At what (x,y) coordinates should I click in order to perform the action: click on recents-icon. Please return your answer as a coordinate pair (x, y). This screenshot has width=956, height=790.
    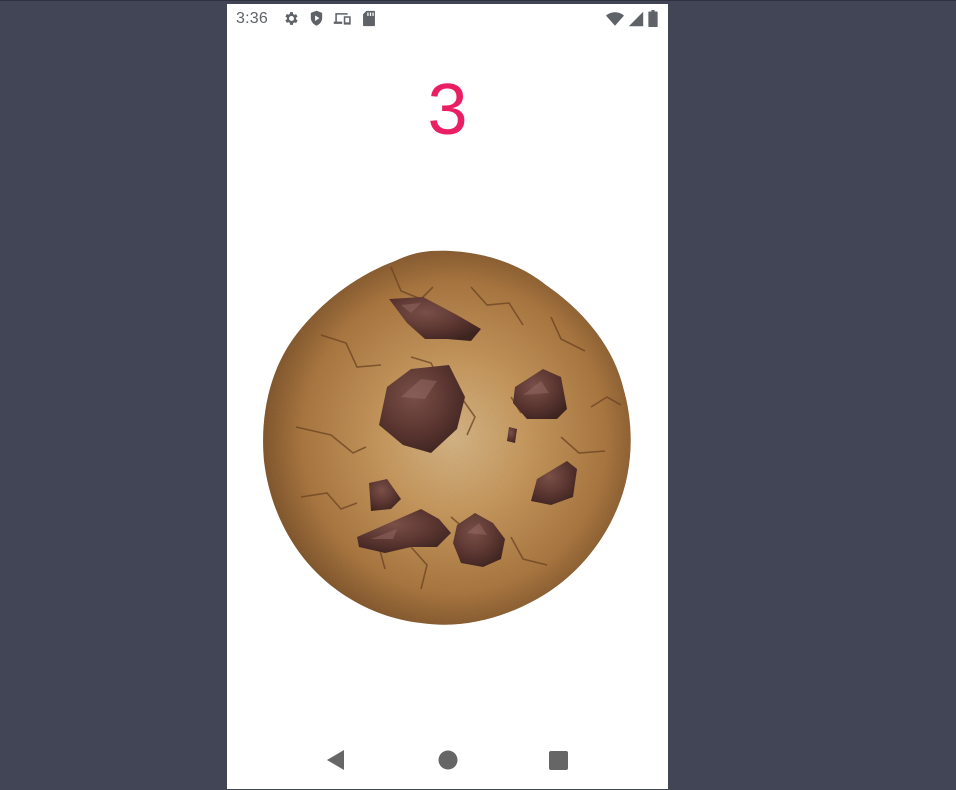
    Looking at the image, I should click on (558, 760).